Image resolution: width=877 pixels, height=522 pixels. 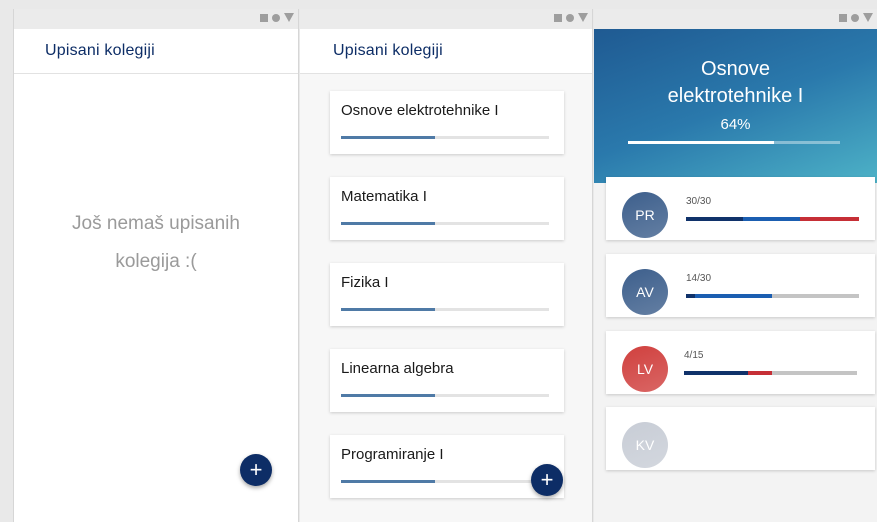 I want to click on category-score: 14/30, so click(x=699, y=278).